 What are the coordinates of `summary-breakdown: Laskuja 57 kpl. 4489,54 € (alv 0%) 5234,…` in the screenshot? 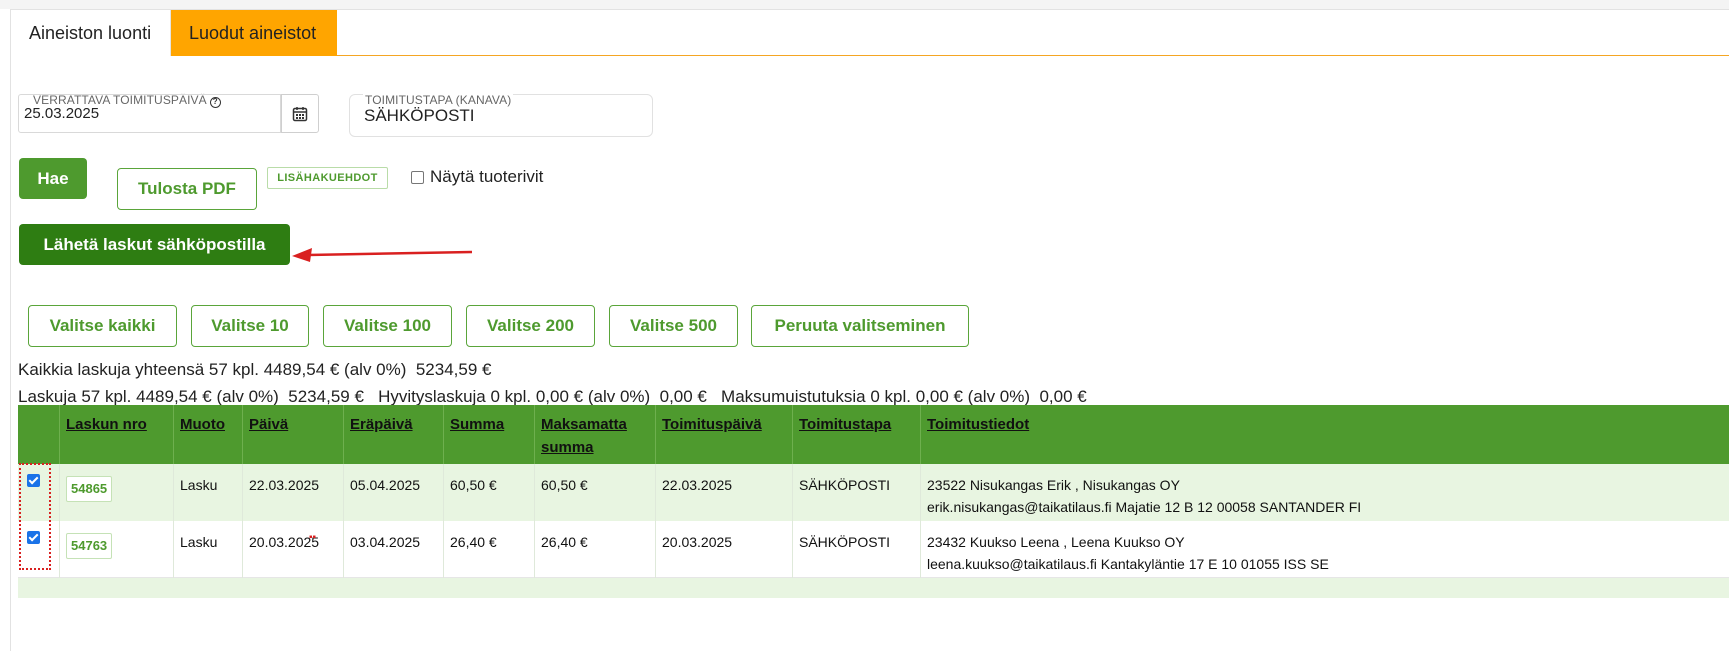 It's located at (552, 396).